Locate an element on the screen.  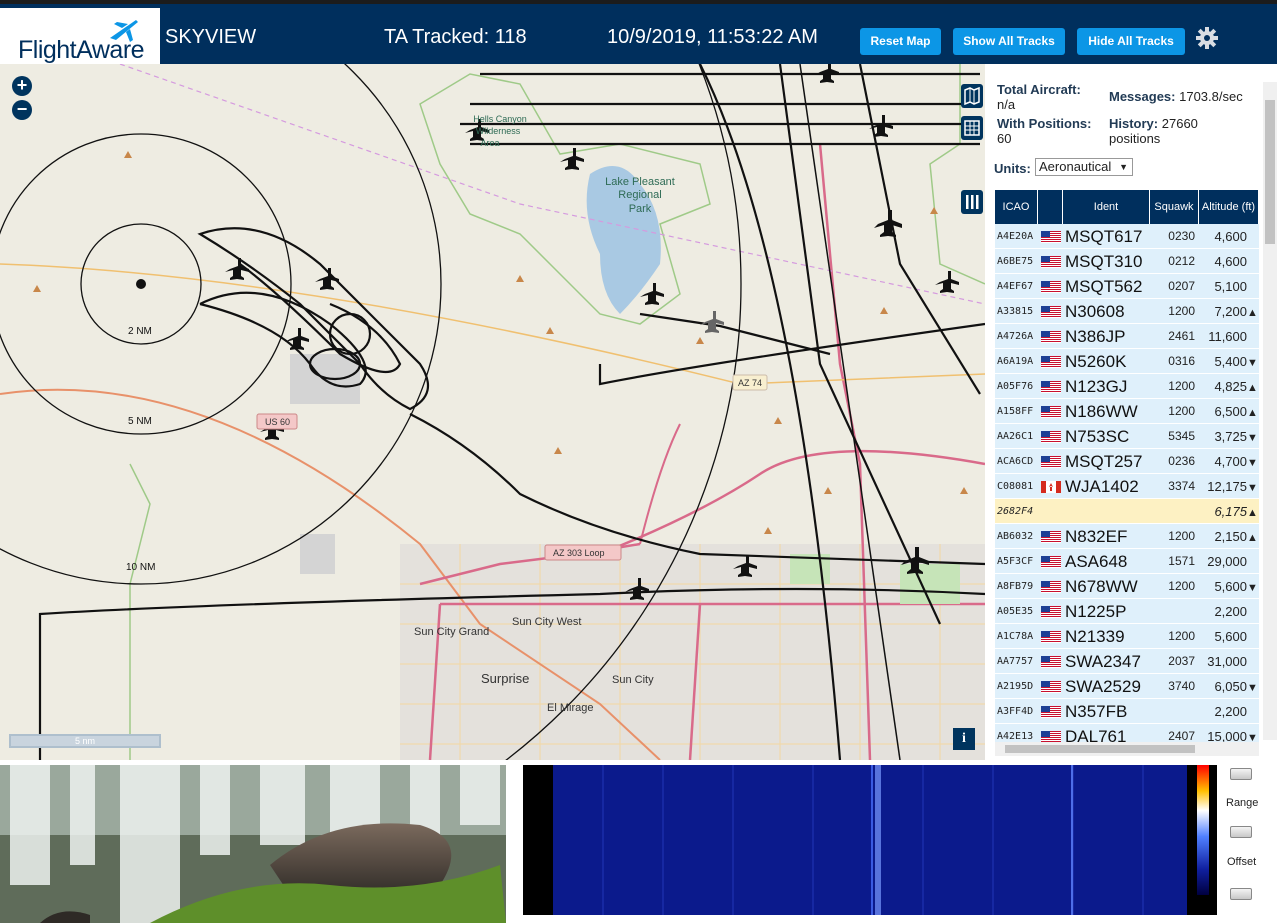
columns-toggle-button is located at coordinates (972, 202).